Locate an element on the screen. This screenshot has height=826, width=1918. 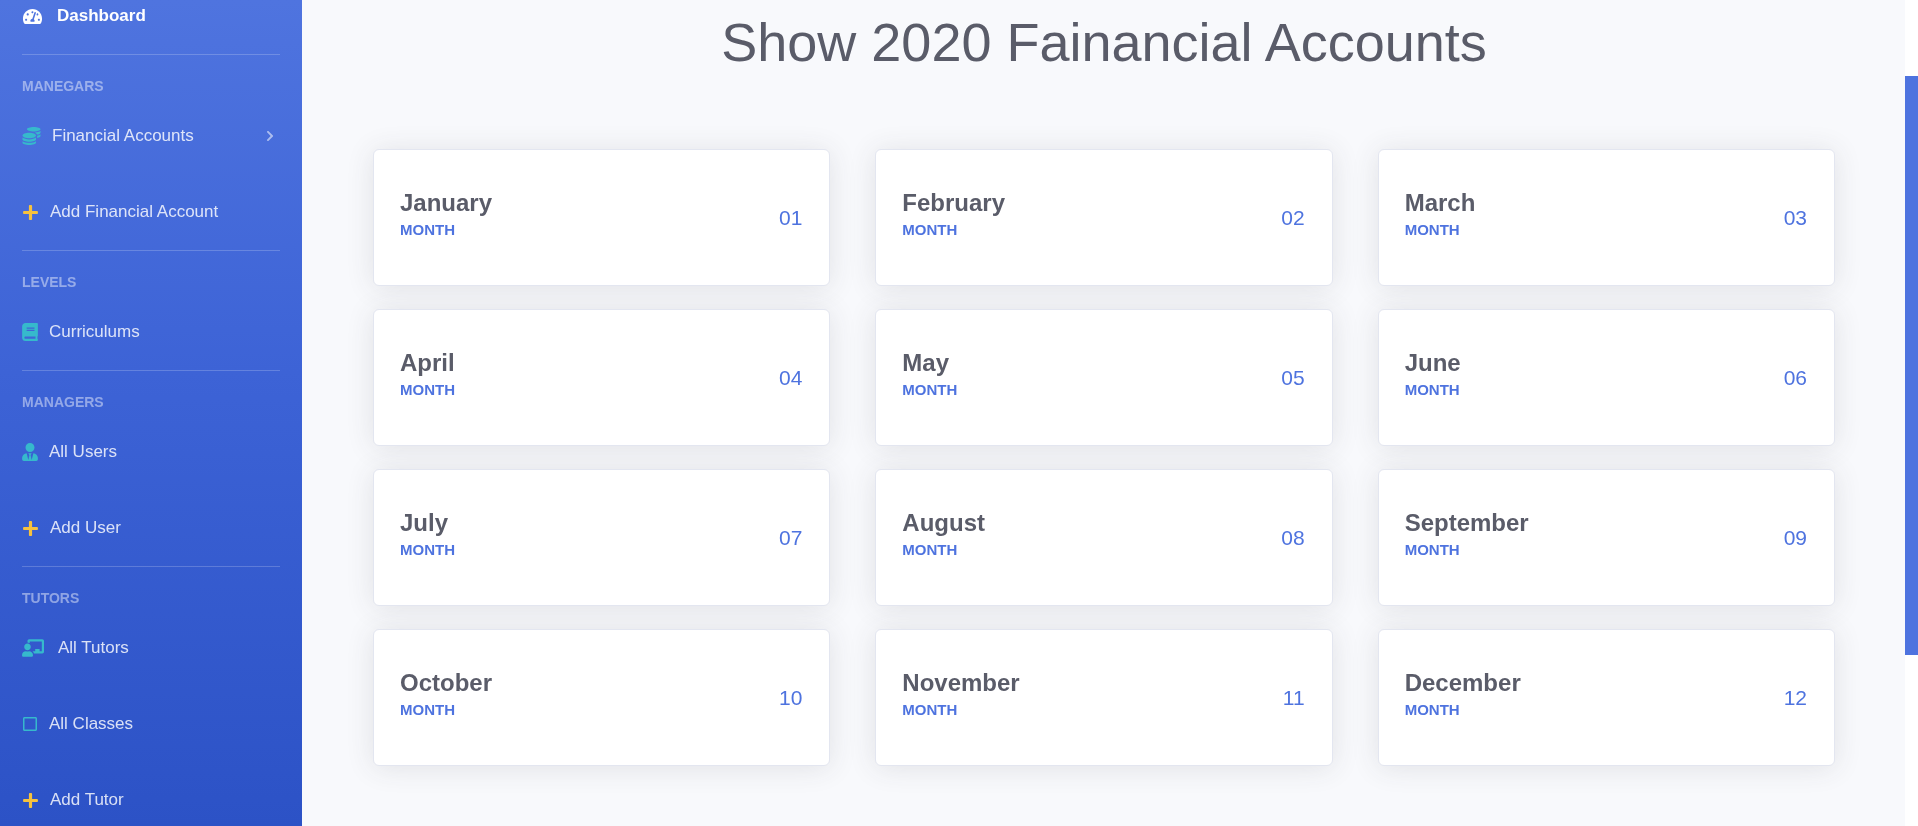
month-card: June MONTH 06 is located at coordinates (1606, 377).